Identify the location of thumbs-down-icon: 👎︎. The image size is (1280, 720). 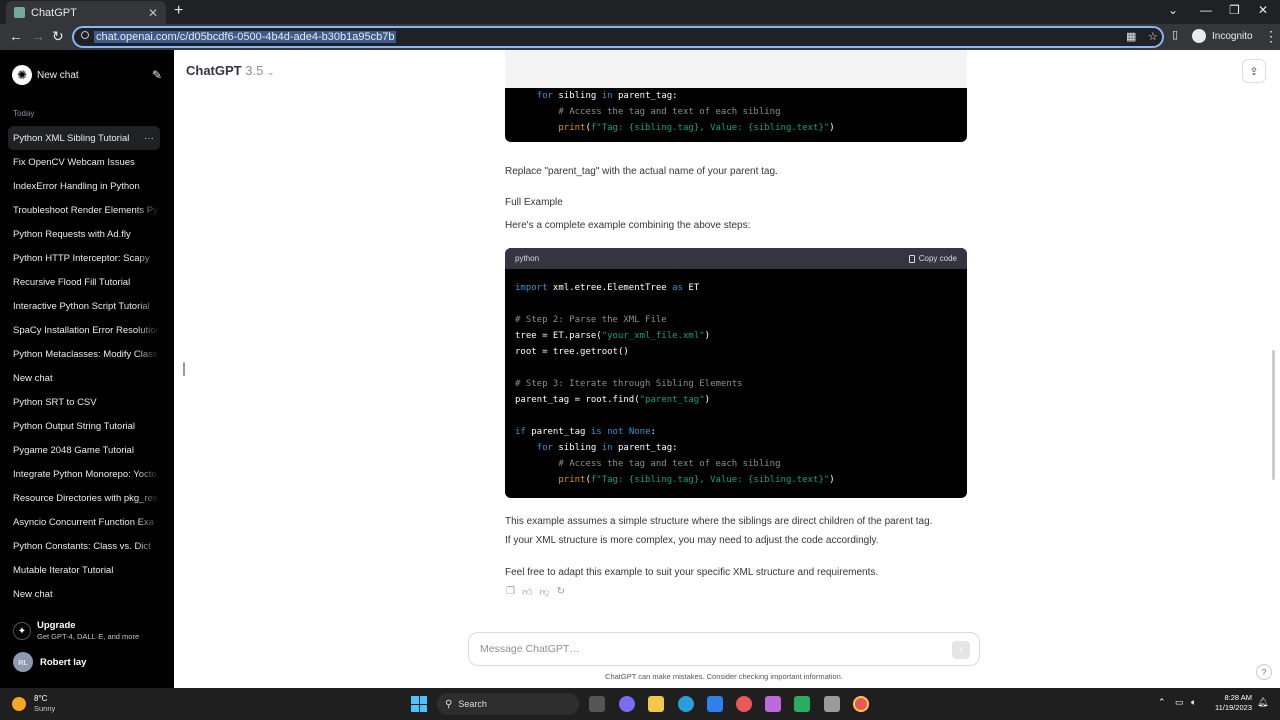
(544, 592).